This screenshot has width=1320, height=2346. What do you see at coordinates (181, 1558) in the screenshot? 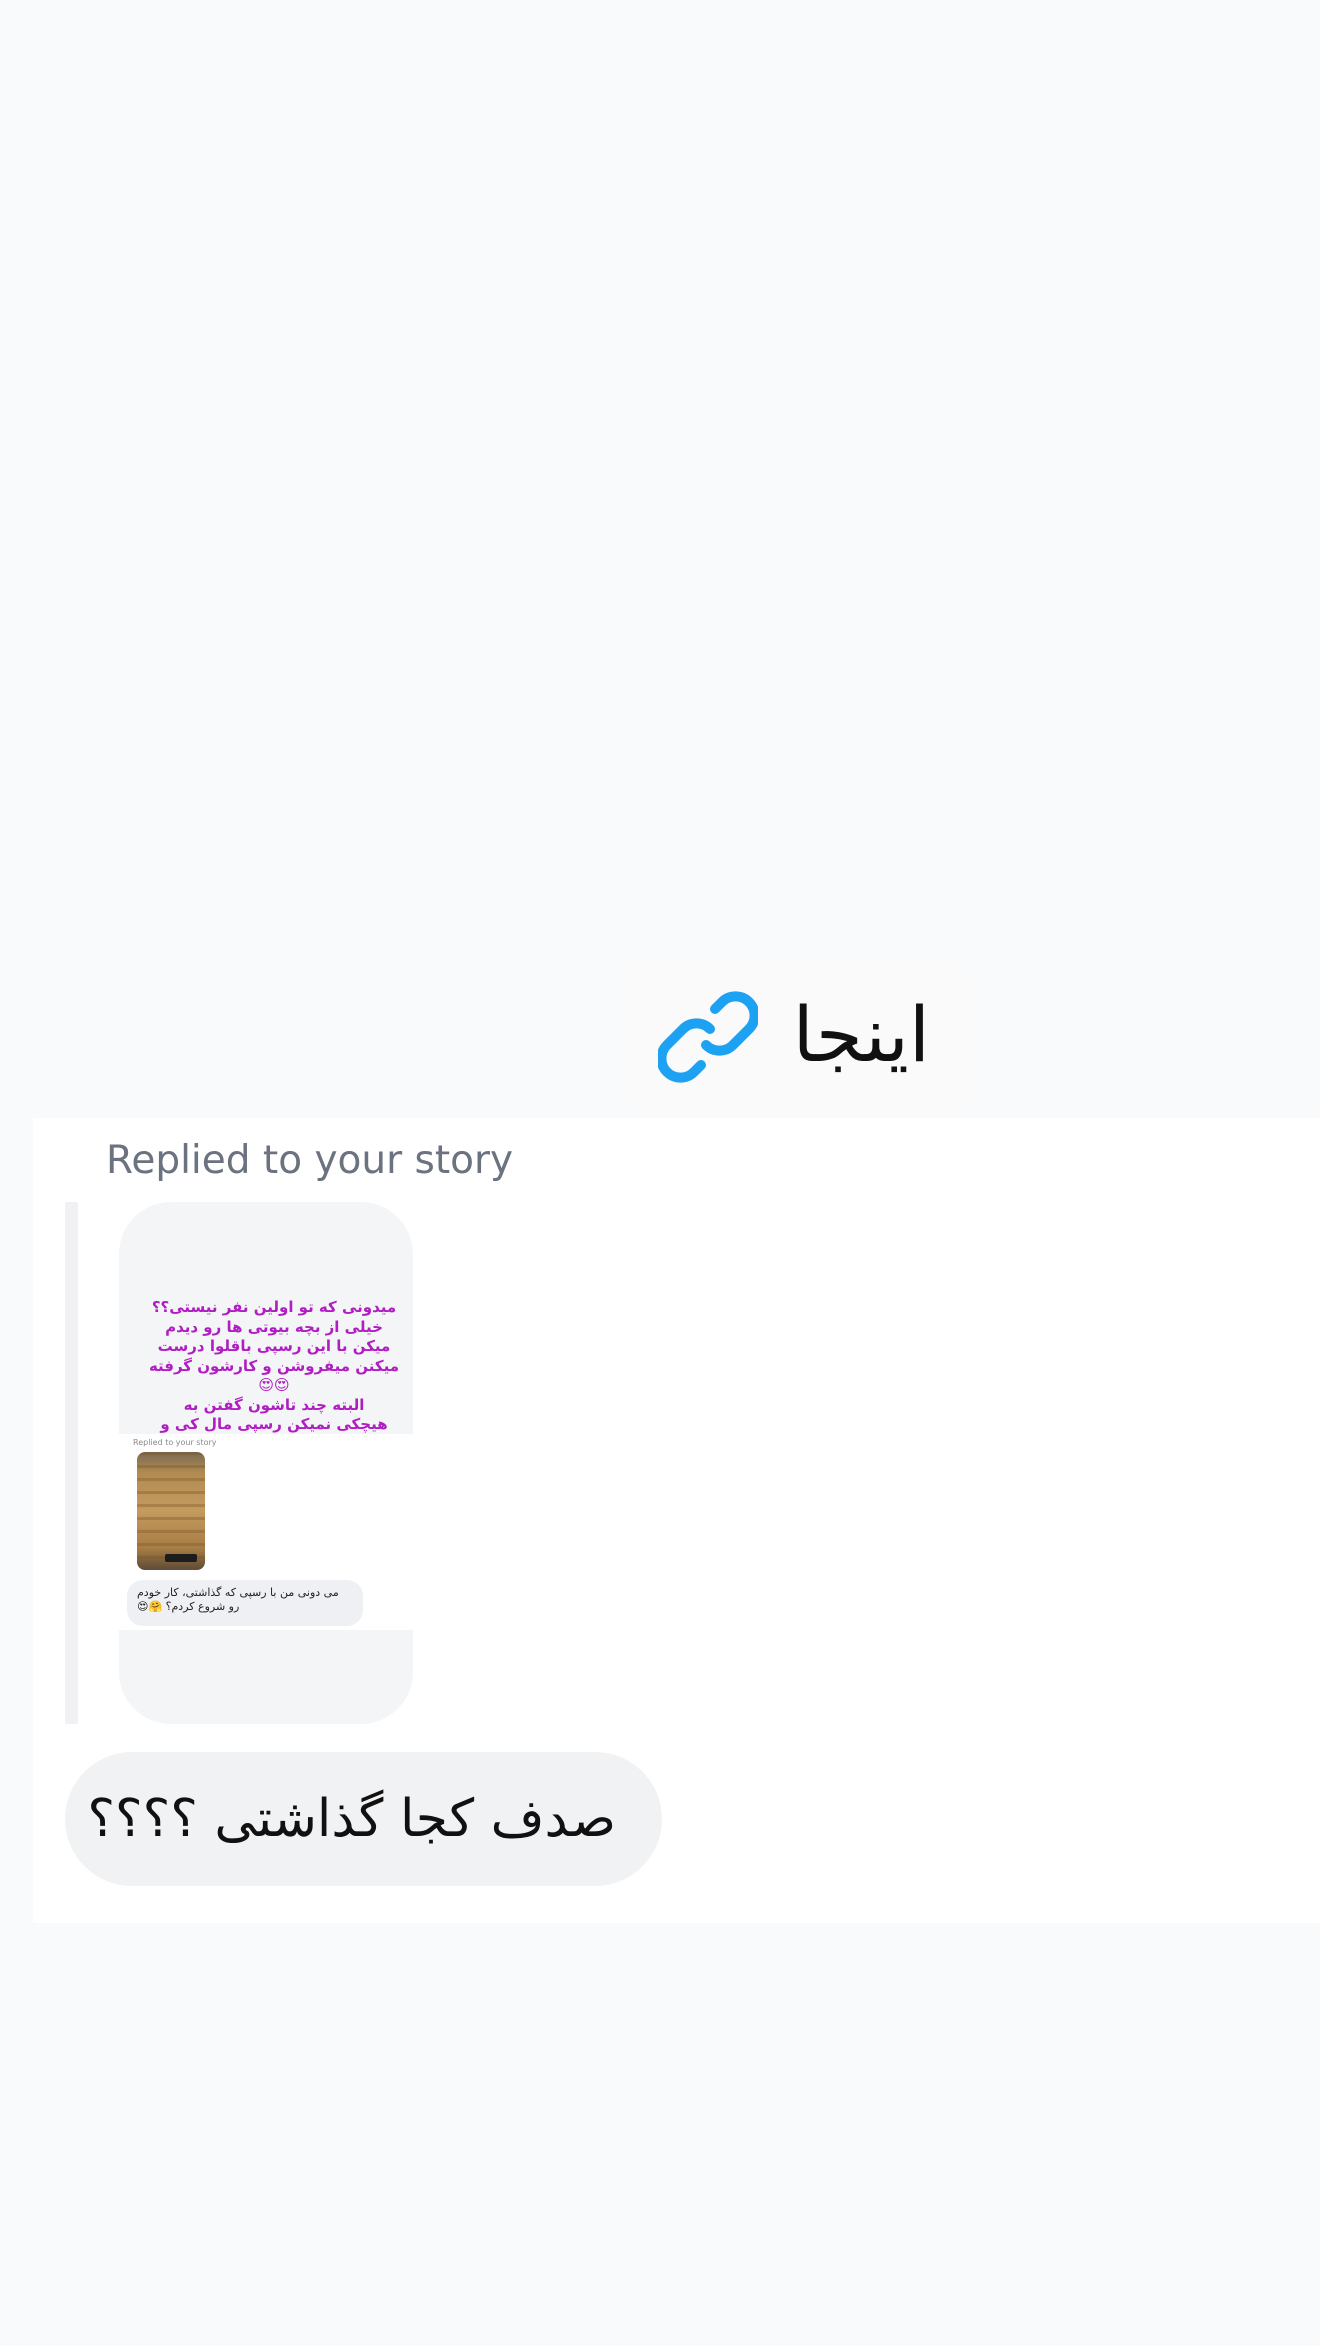
I see `photo-badge` at bounding box center [181, 1558].